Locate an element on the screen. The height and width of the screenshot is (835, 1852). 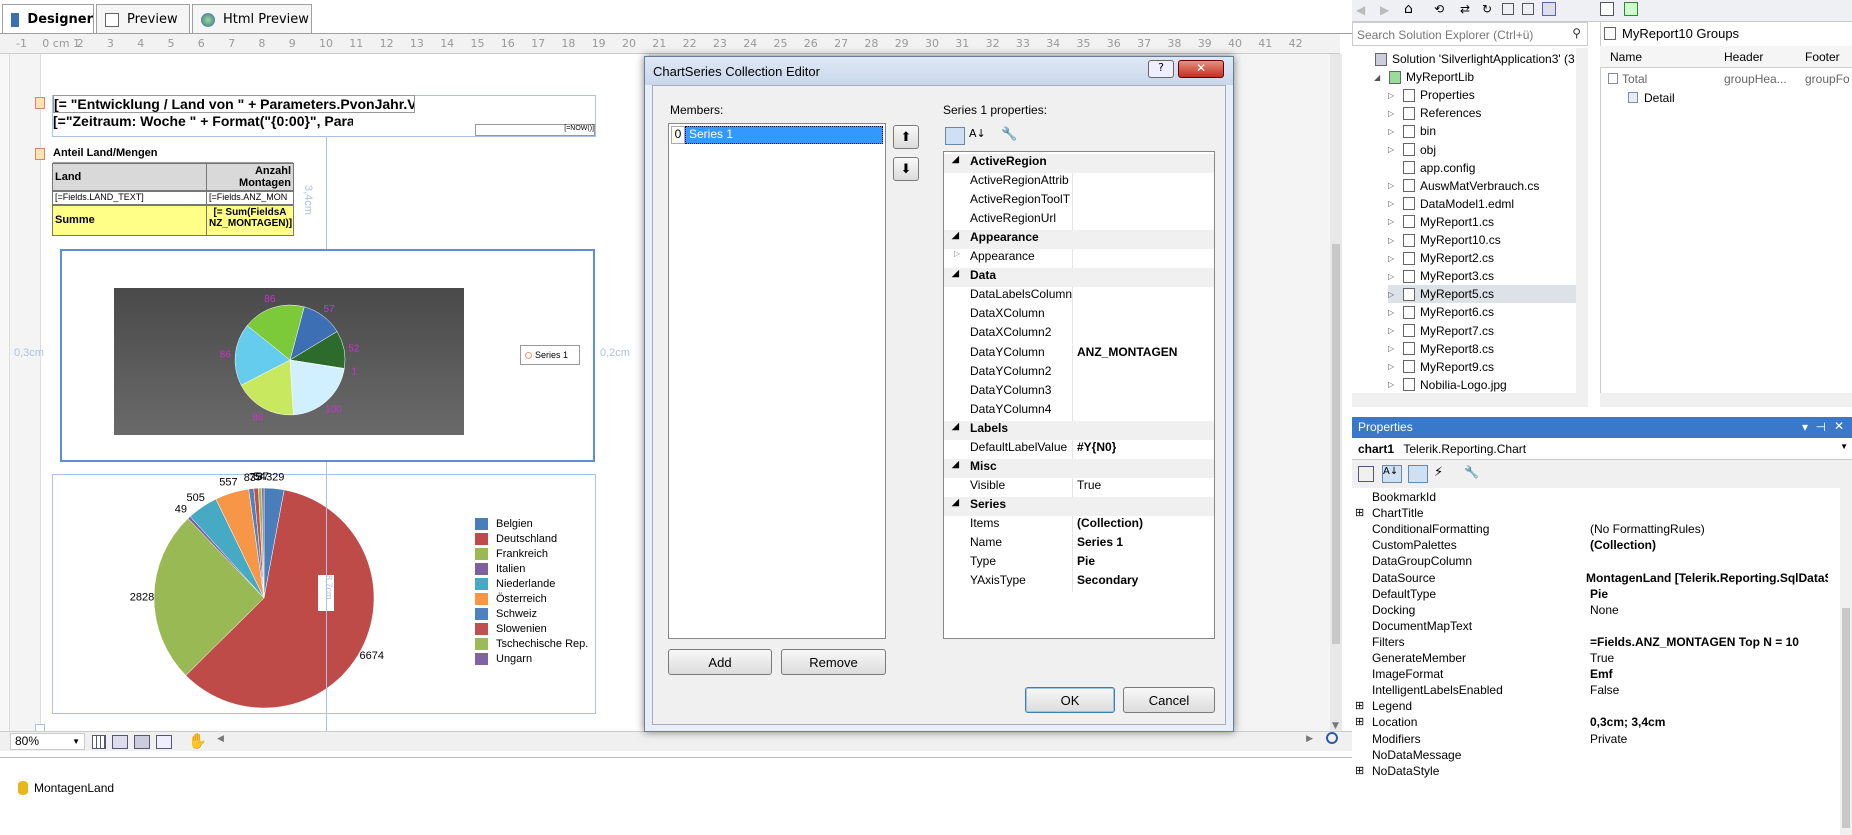
solution-item: ▷ MyReport10.cs is located at coordinates (1444, 240).